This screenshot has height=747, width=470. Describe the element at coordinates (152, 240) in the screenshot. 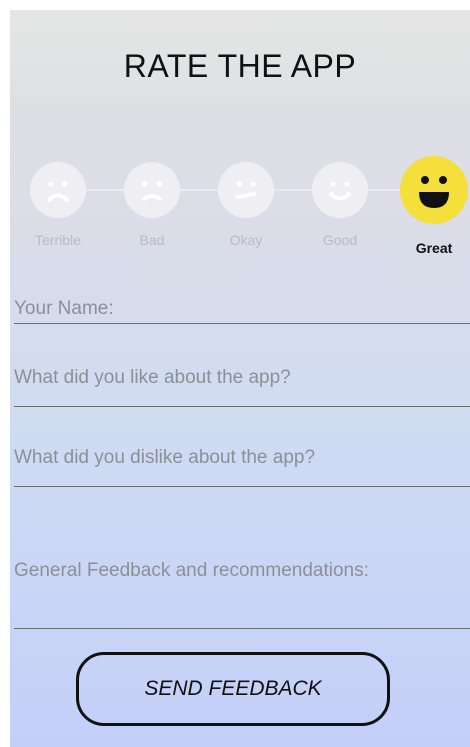

I see `rating-label-bad: Bad` at that location.